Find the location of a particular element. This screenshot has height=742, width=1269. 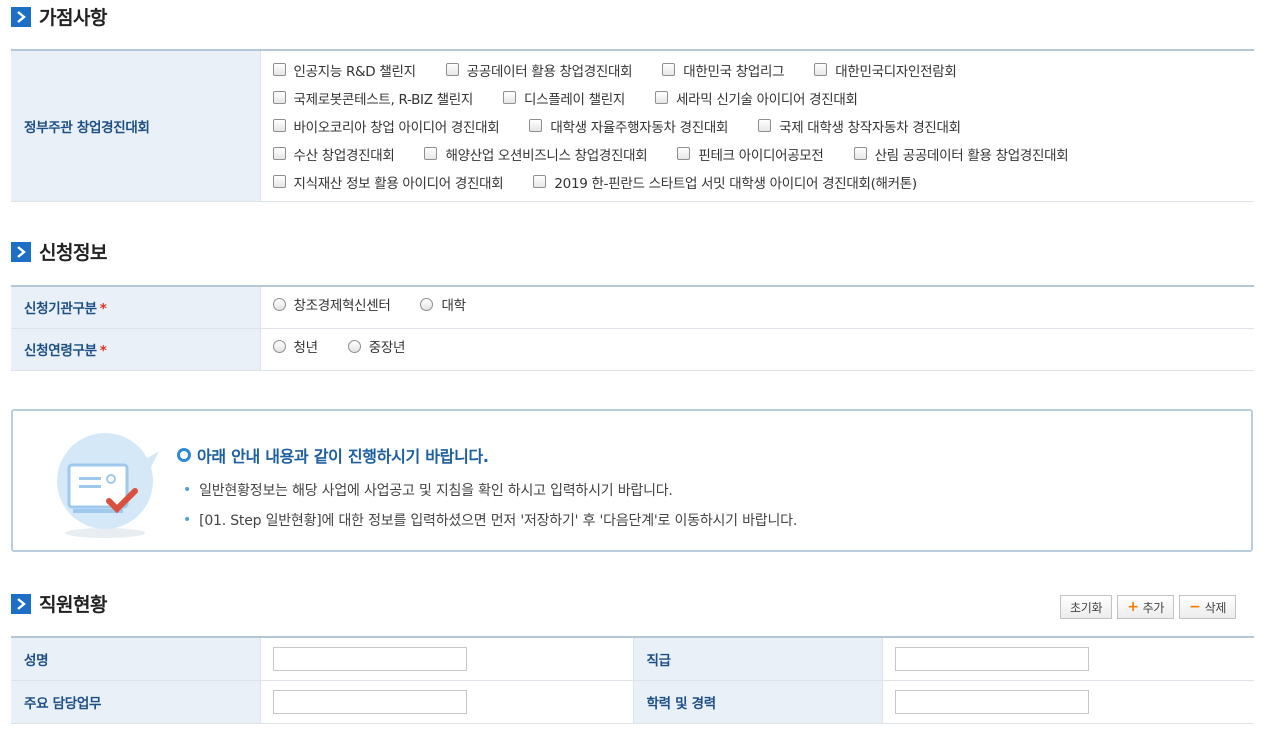

section-title-text: 직원현황 is located at coordinates (73, 605).